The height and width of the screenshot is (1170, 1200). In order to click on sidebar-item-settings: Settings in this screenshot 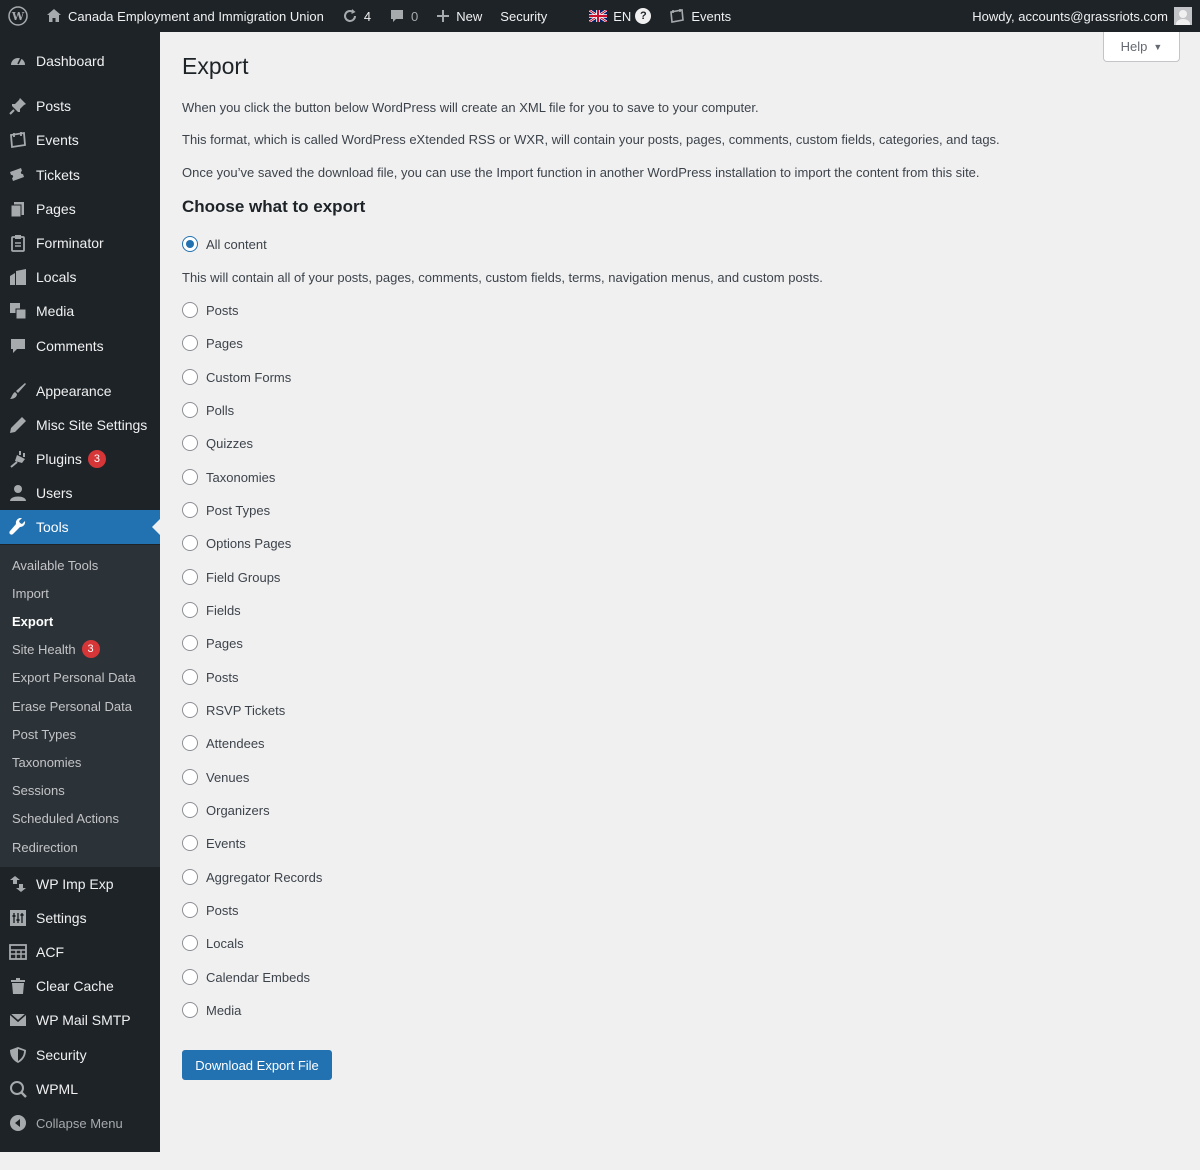, I will do `click(80, 918)`.